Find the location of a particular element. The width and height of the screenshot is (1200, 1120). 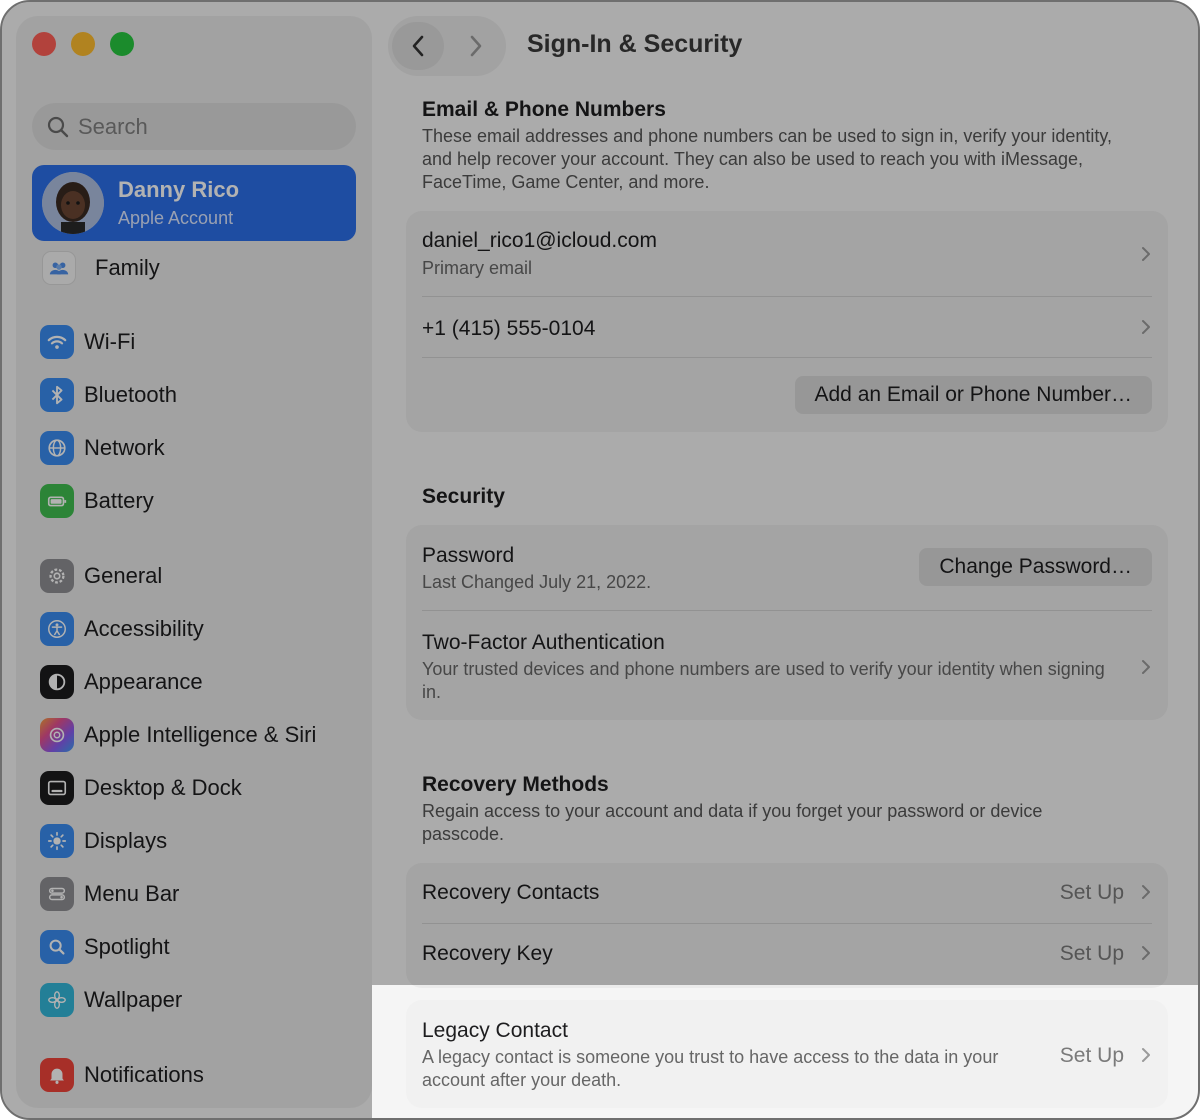

sidebar-item-label: Spotlight is located at coordinates (127, 946).